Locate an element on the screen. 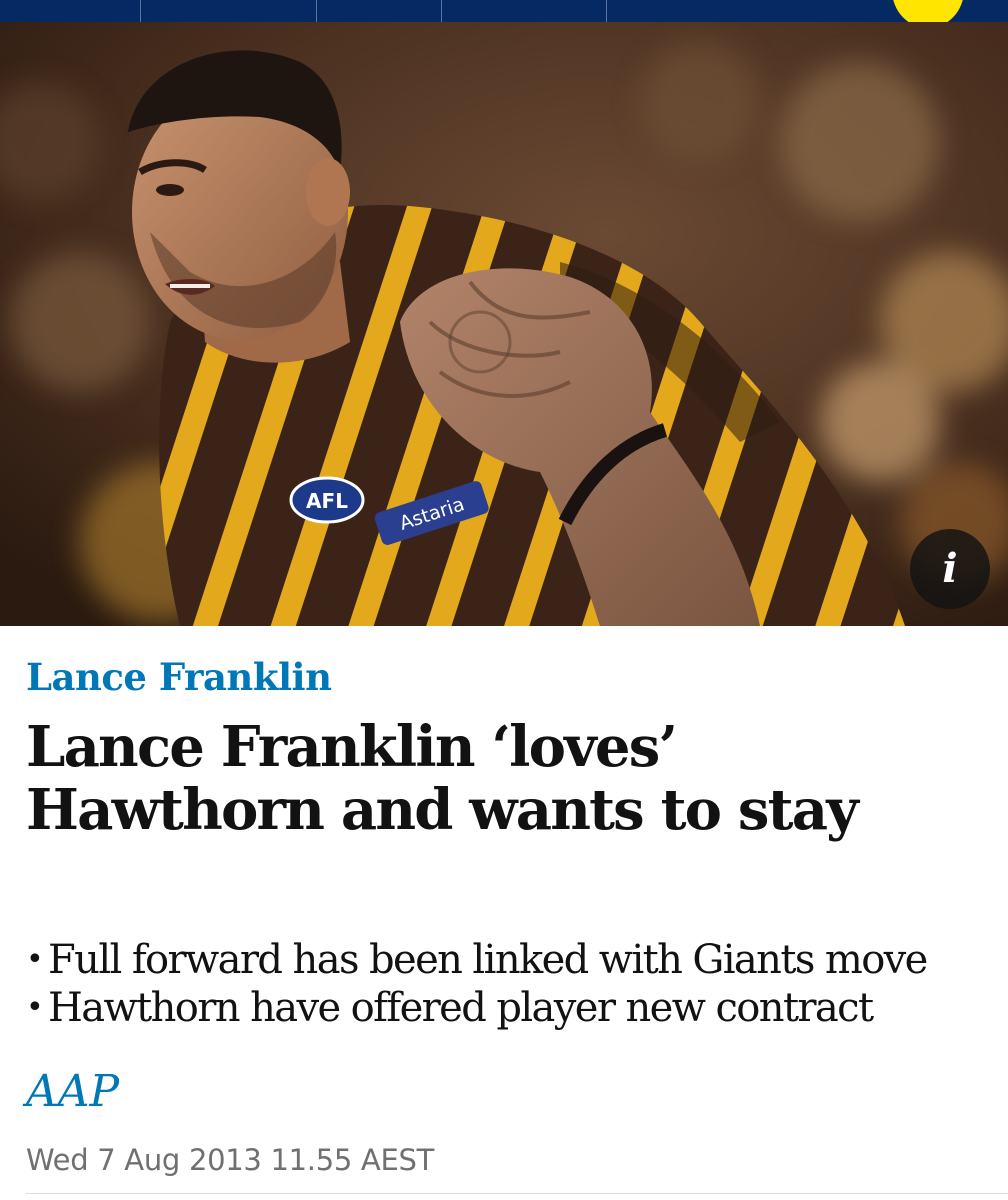 This screenshot has width=1008, height=1200. publication-date: Wed 7 Aug 2013 11.55 AEST is located at coordinates (230, 1160).